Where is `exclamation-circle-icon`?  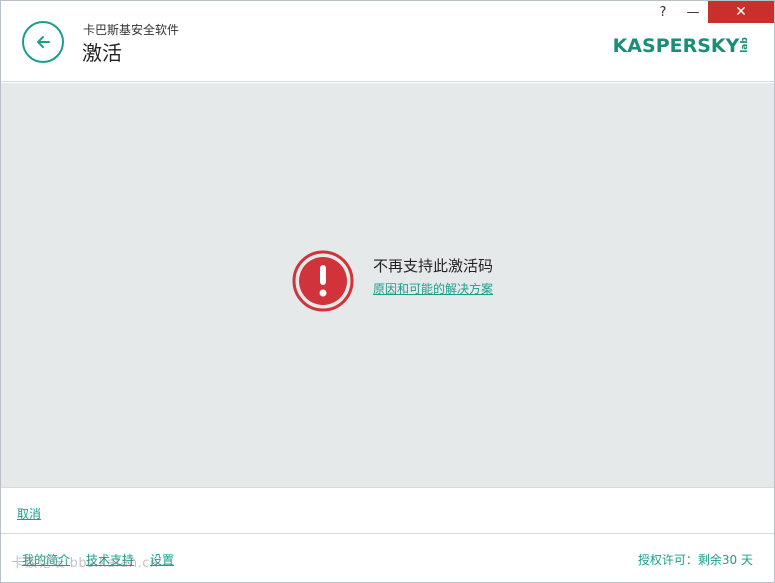
exclamation-circle-icon is located at coordinates (323, 281).